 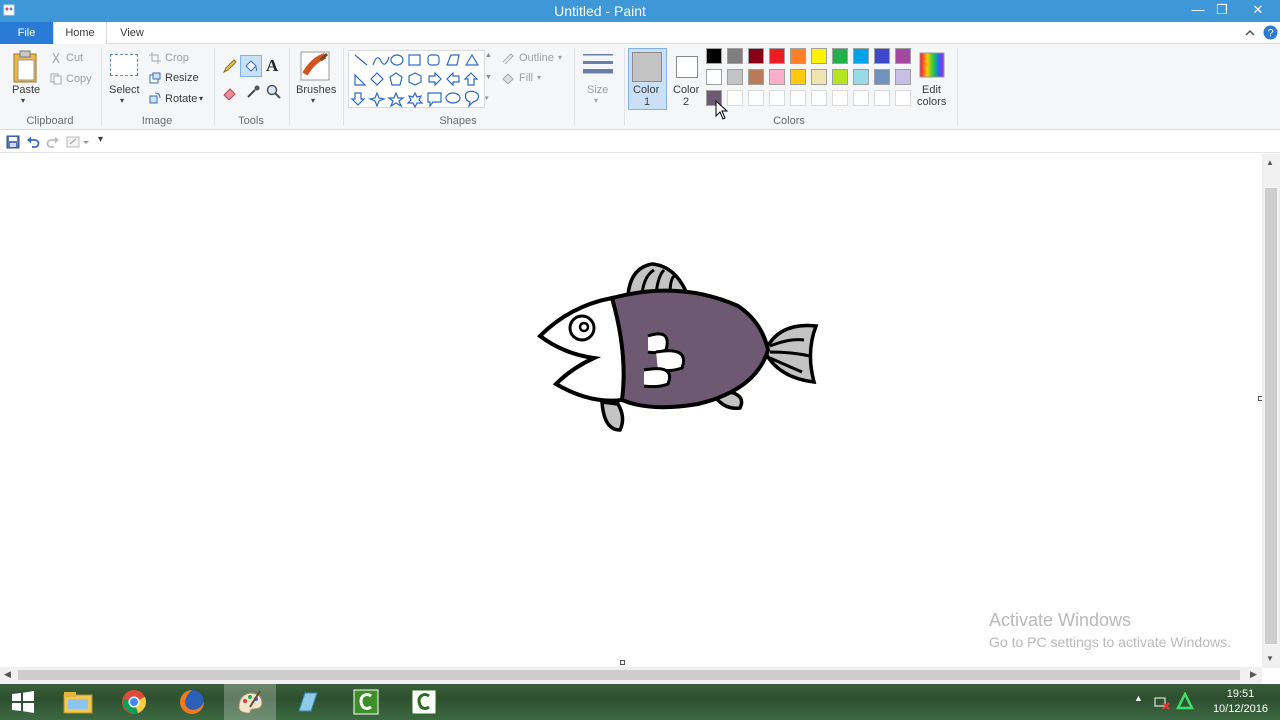 I want to click on crop-button: Crop, so click(x=177, y=58).